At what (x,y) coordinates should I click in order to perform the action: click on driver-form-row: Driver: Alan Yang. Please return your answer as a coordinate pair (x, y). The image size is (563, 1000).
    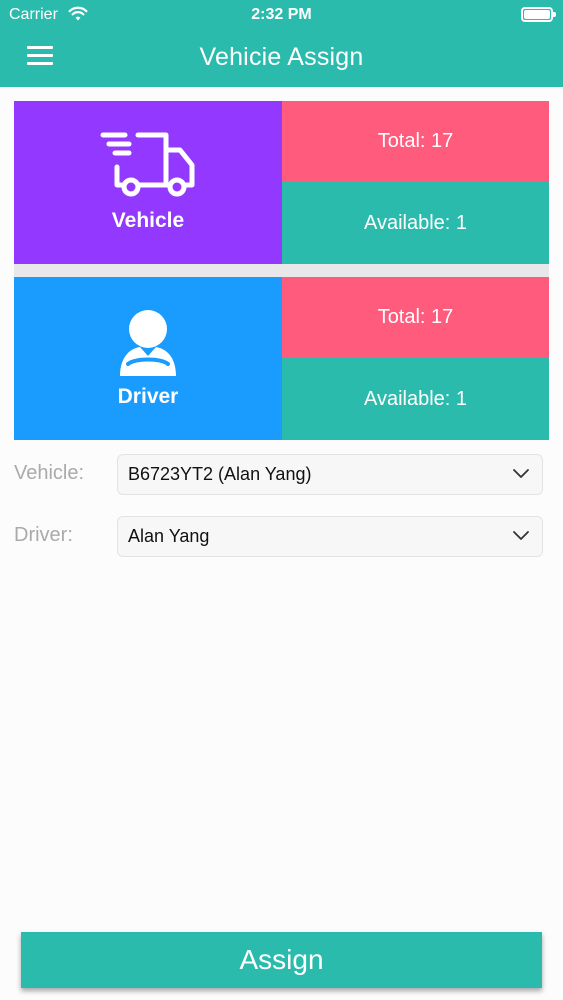
    Looking at the image, I should click on (278, 536).